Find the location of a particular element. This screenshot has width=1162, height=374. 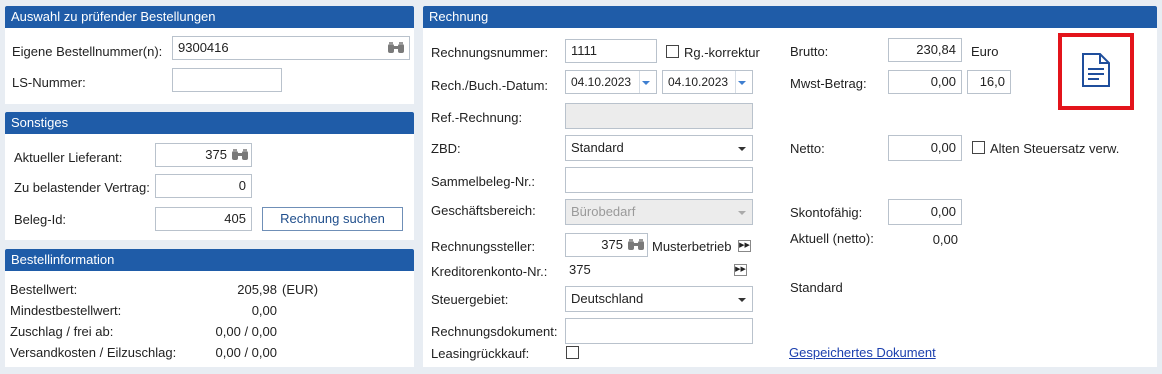

creditor-label: Kreditorenkonto-Nr.: is located at coordinates (489, 271).